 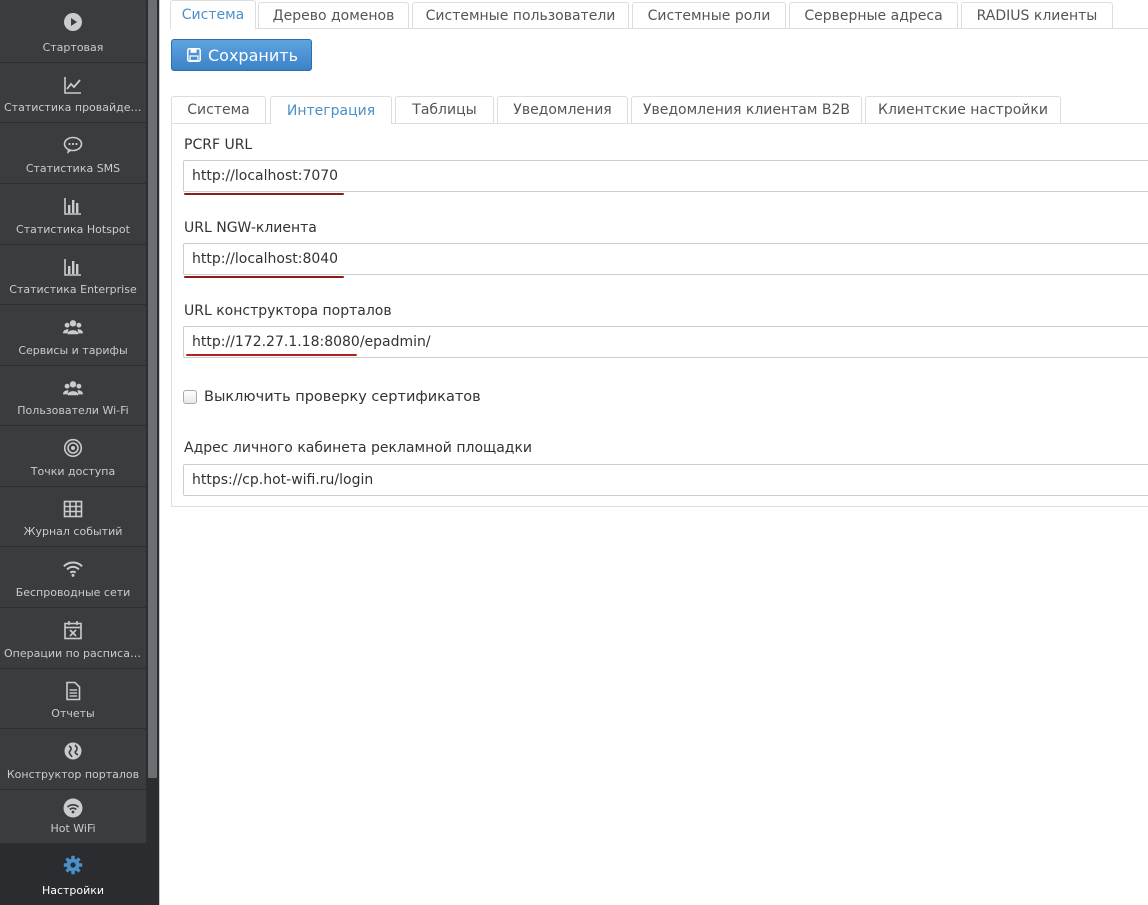 I want to click on sidebar-item-reports: Отчеты, so click(x=73, y=699).